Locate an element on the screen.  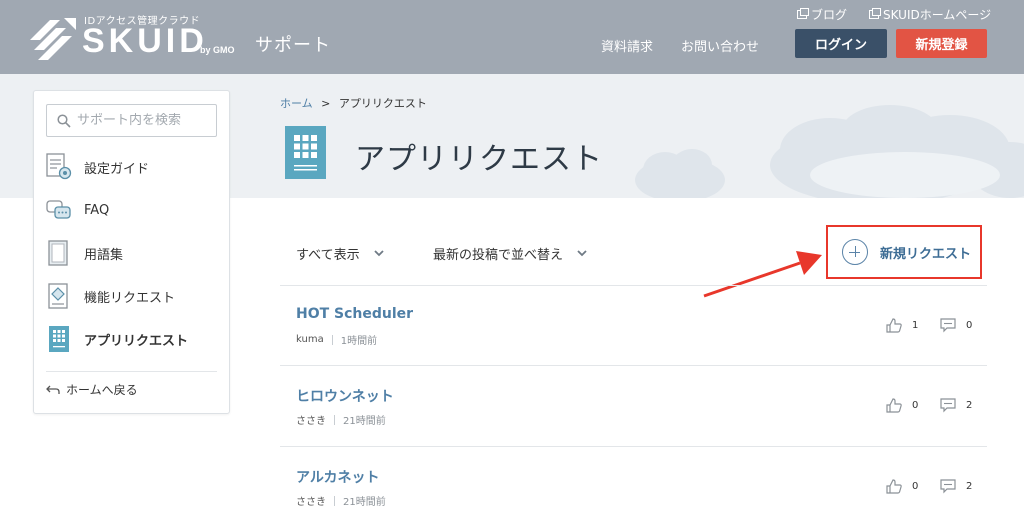
filter-all-dropdown: すべて表示 is located at coordinates (340, 253).